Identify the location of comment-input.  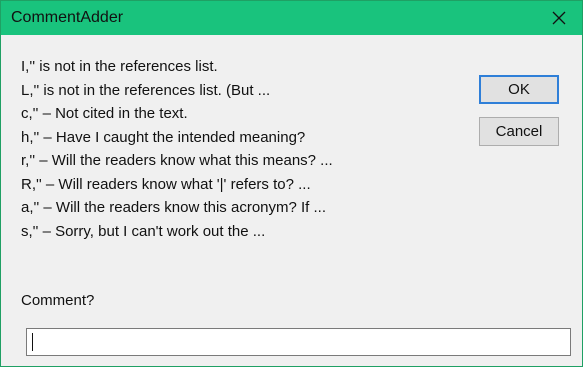
(298, 342).